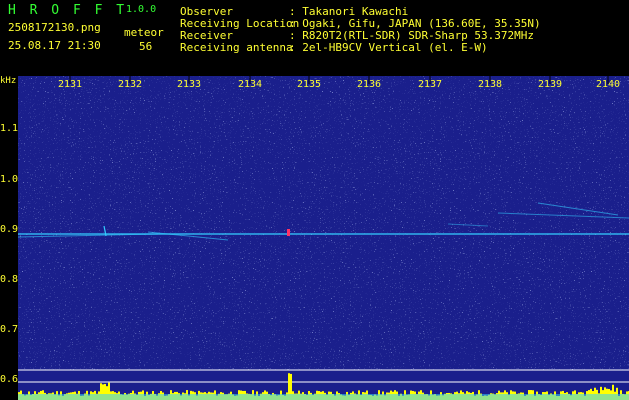 This screenshot has width=629, height=400. What do you see at coordinates (250, 84) in the screenshot?
I see `x-tick-label: 2134` at bounding box center [250, 84].